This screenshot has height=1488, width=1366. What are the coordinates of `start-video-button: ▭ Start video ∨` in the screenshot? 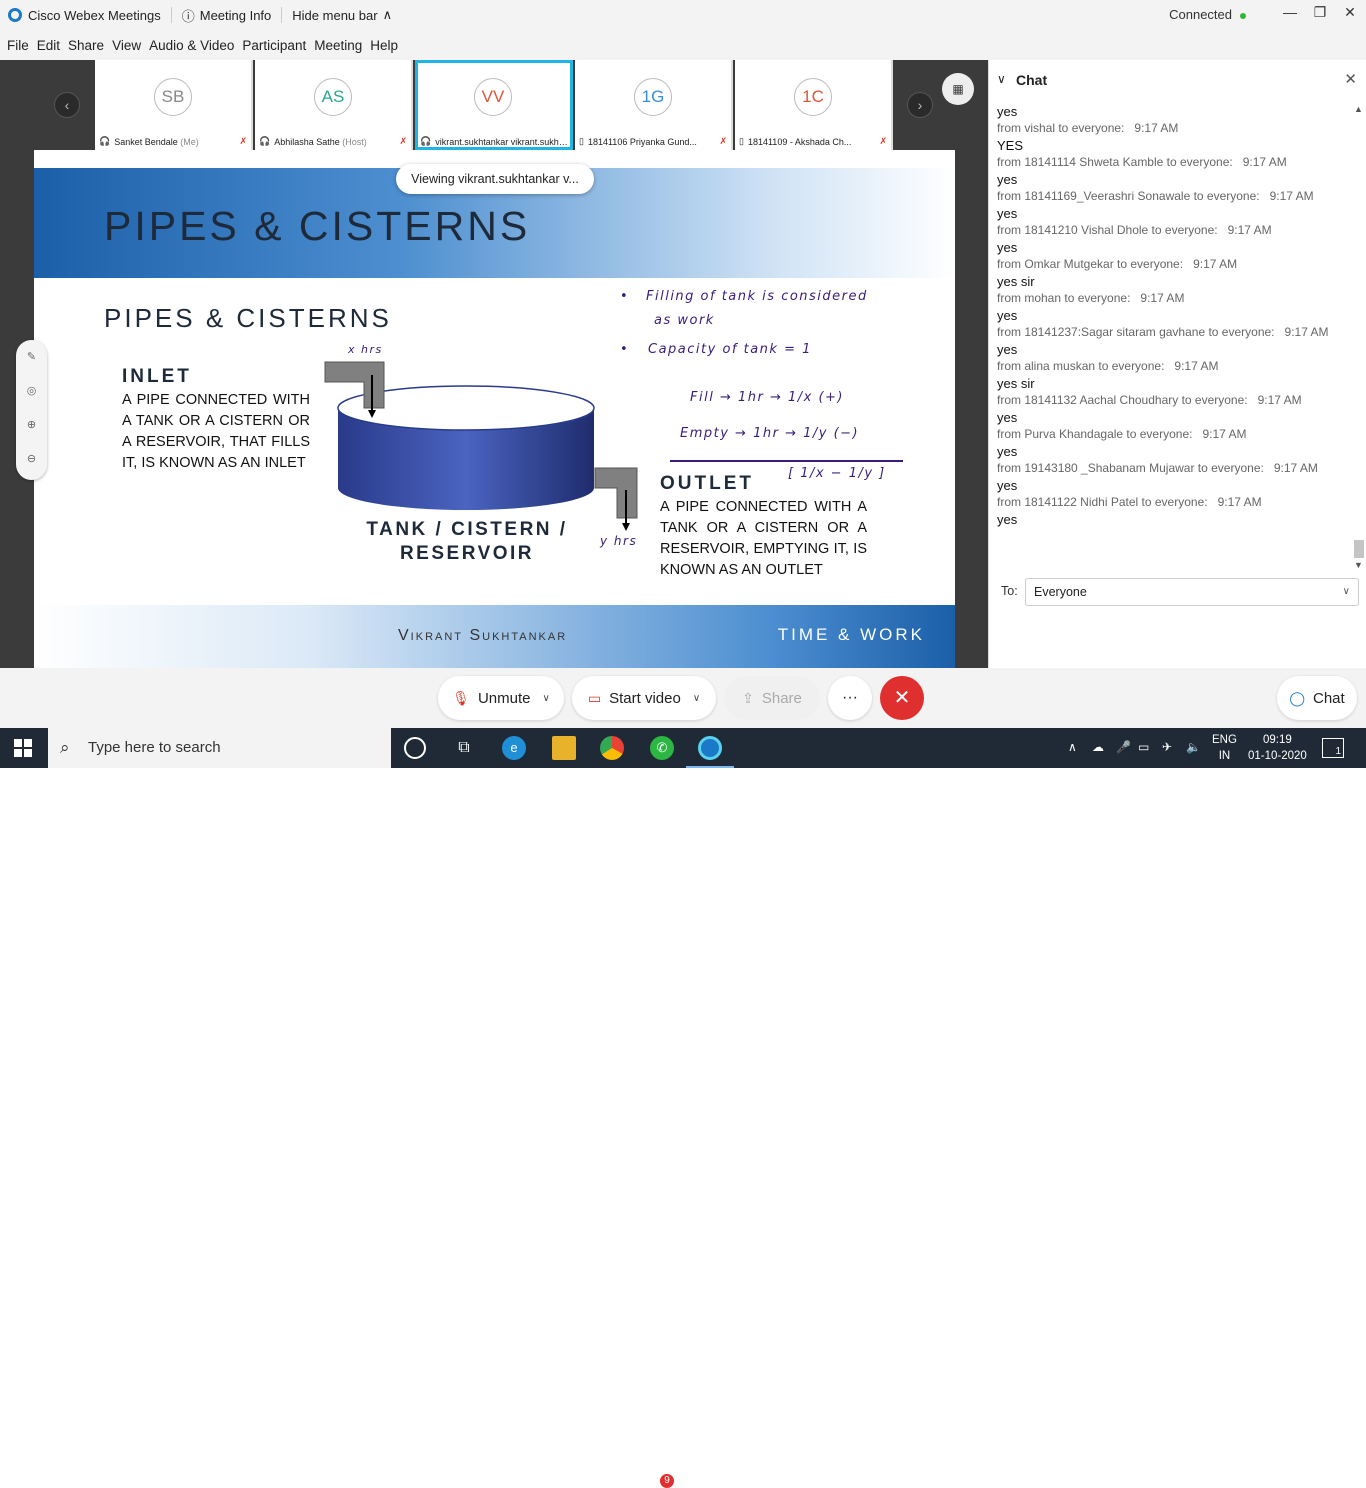 It's located at (644, 698).